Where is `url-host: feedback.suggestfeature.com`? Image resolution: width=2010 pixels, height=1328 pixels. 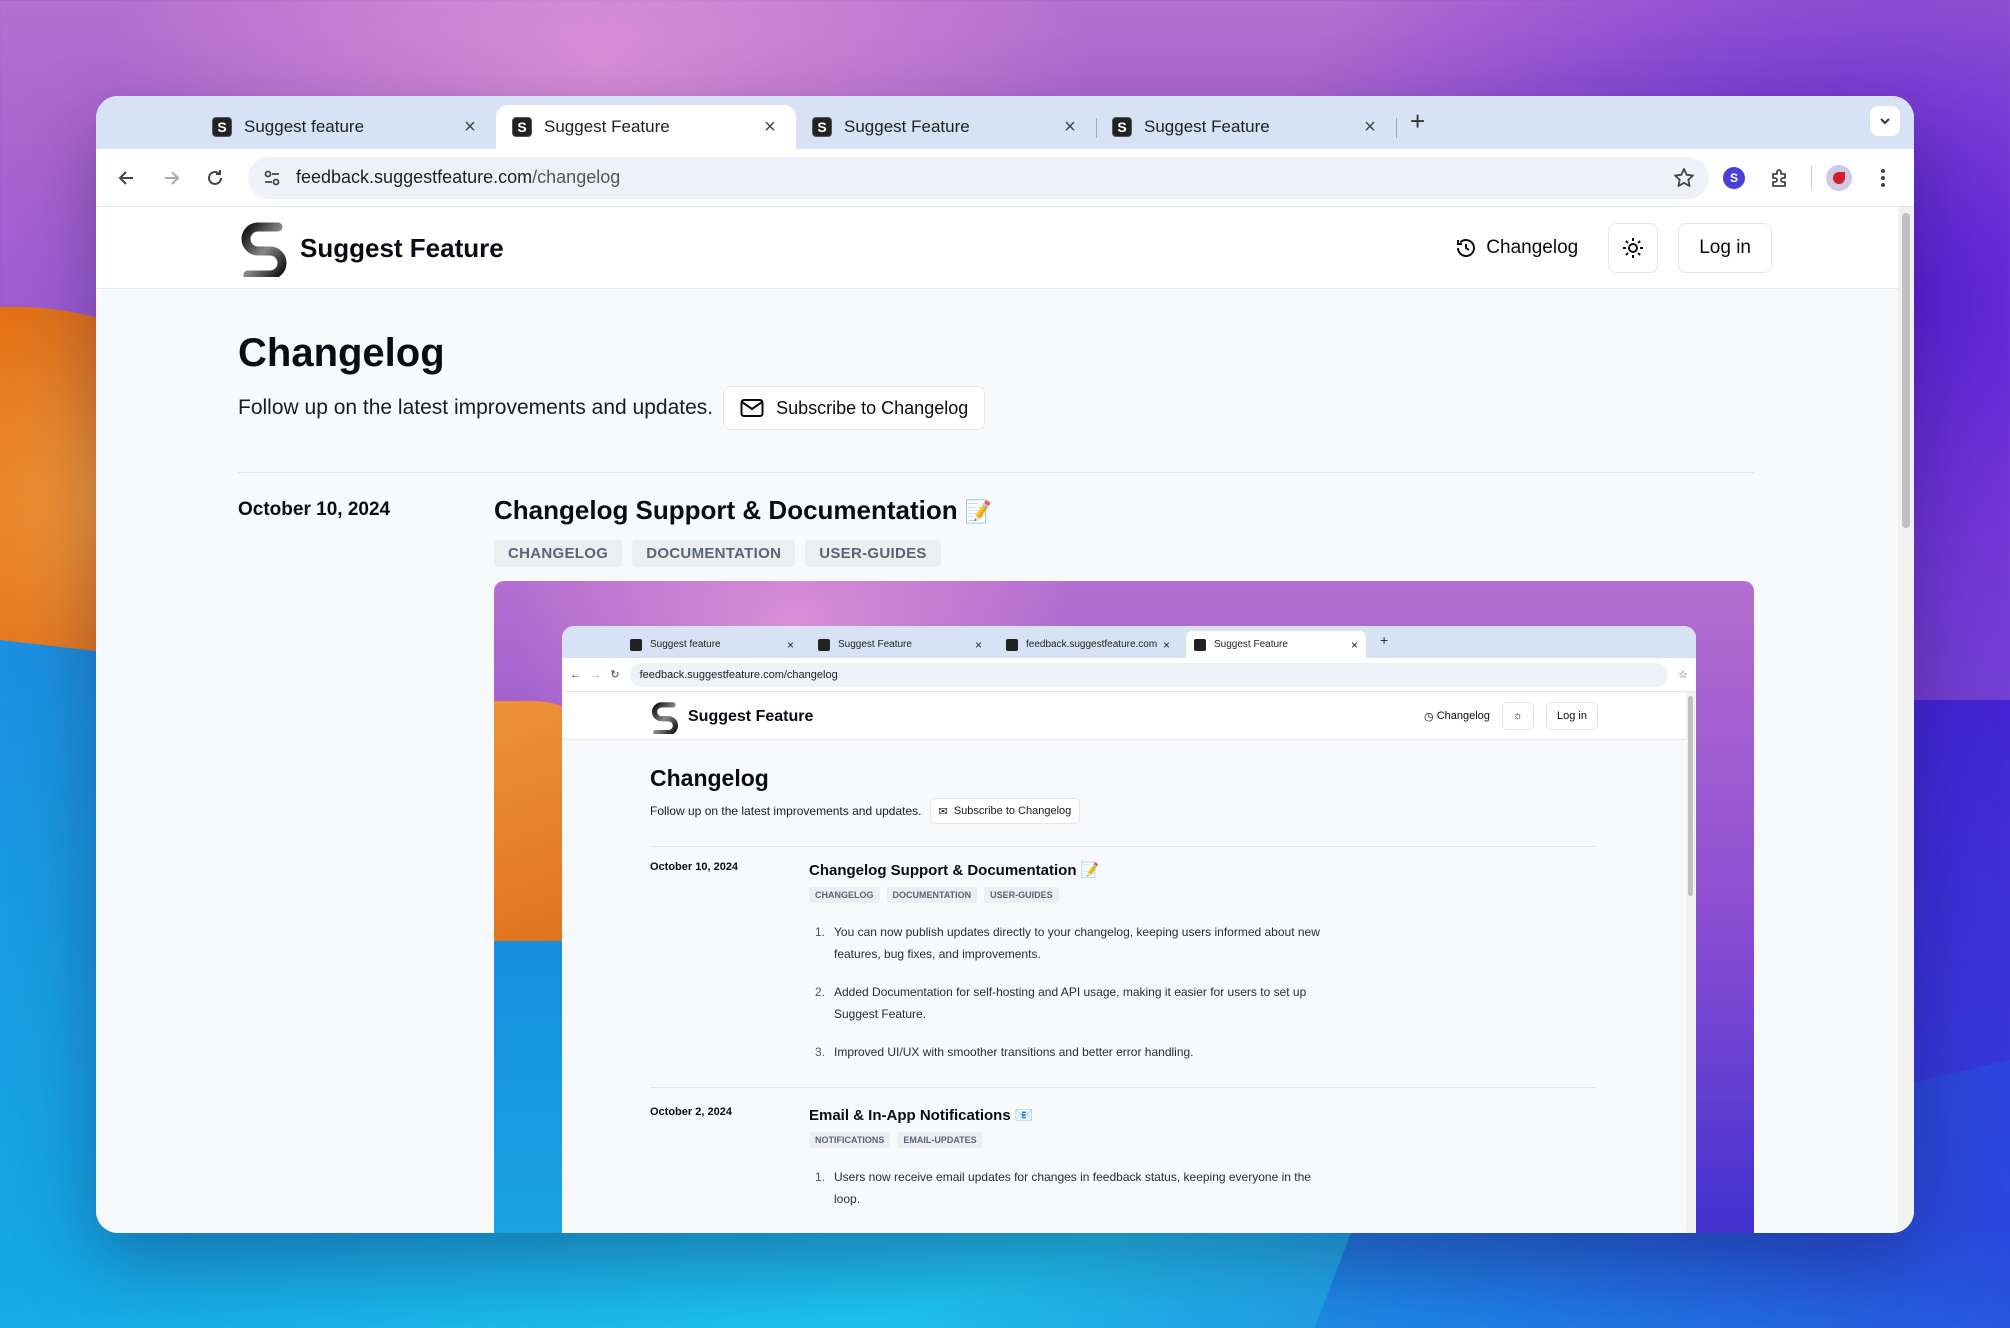
url-host: feedback.suggestfeature.com is located at coordinates (414, 177).